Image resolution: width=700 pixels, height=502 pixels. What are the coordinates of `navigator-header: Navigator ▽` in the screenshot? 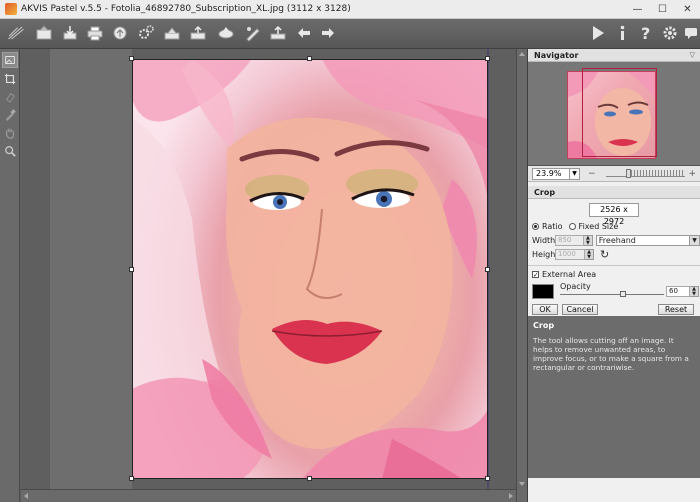 It's located at (614, 55).